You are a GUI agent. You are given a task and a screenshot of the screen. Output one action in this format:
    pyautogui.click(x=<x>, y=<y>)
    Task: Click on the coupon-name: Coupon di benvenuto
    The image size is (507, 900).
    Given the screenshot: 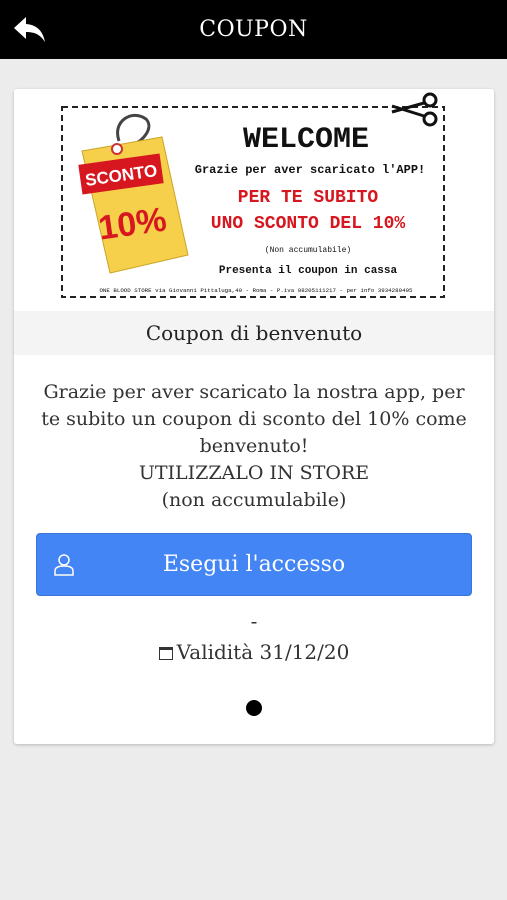 What is the action you would take?
    pyautogui.click(x=254, y=333)
    